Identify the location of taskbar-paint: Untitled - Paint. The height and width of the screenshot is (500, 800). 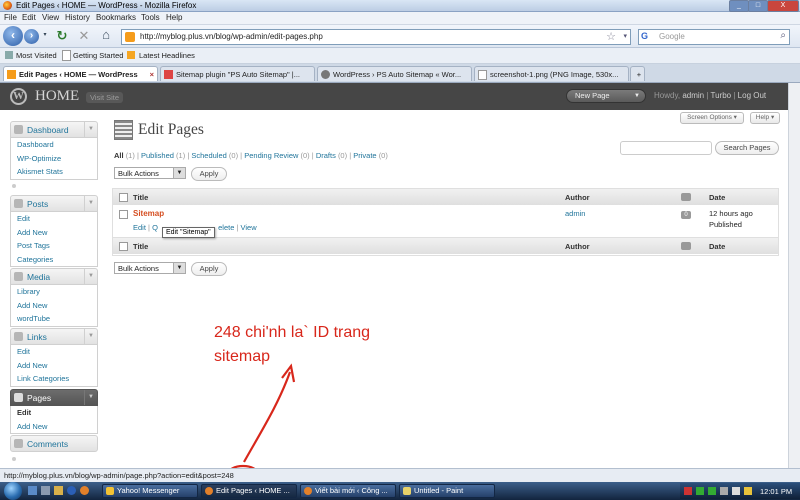
(447, 491).